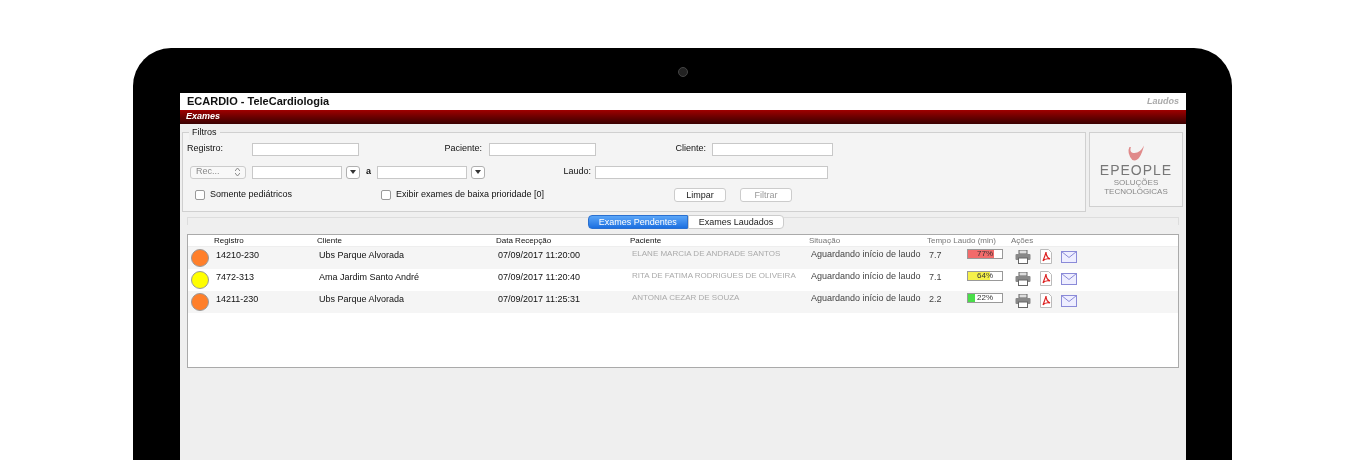 The height and width of the screenshot is (460, 1366). I want to click on progress-label: 77%, so click(985, 254).